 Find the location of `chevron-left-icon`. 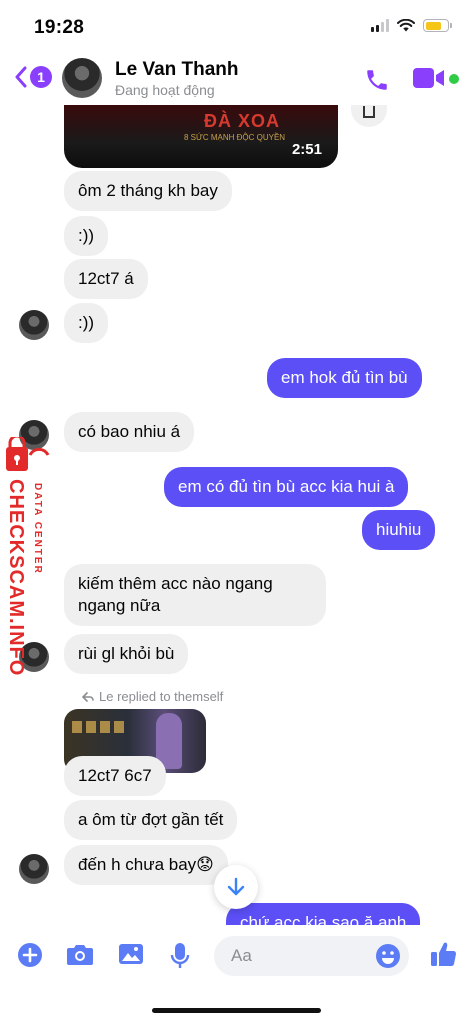

chevron-left-icon is located at coordinates (21, 77).